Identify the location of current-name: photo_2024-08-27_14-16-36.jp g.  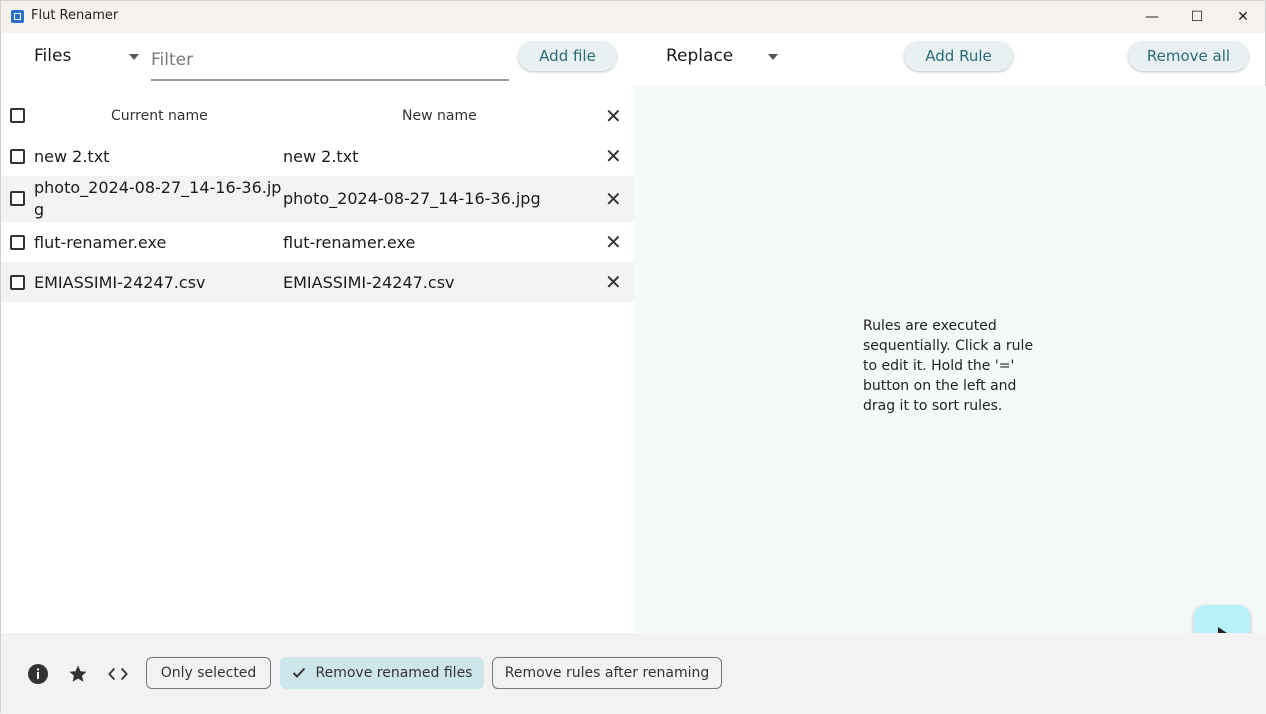
(158, 198).